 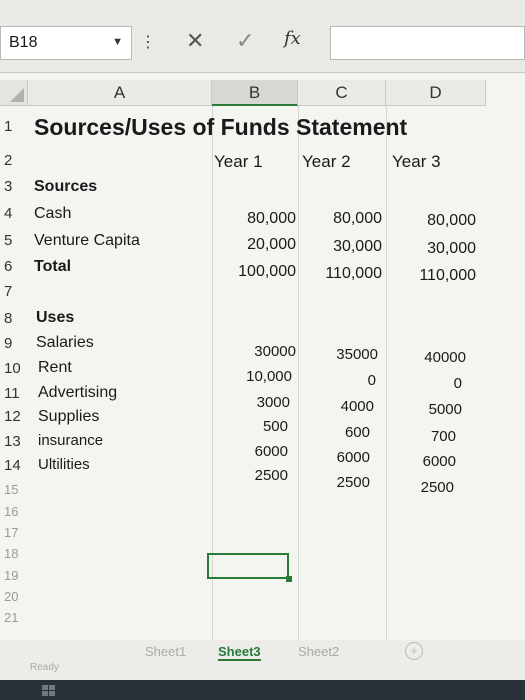 I want to click on formula-bar: B18 ▼ ⋮ ✕ ✓ fx, so click(x=262, y=36).